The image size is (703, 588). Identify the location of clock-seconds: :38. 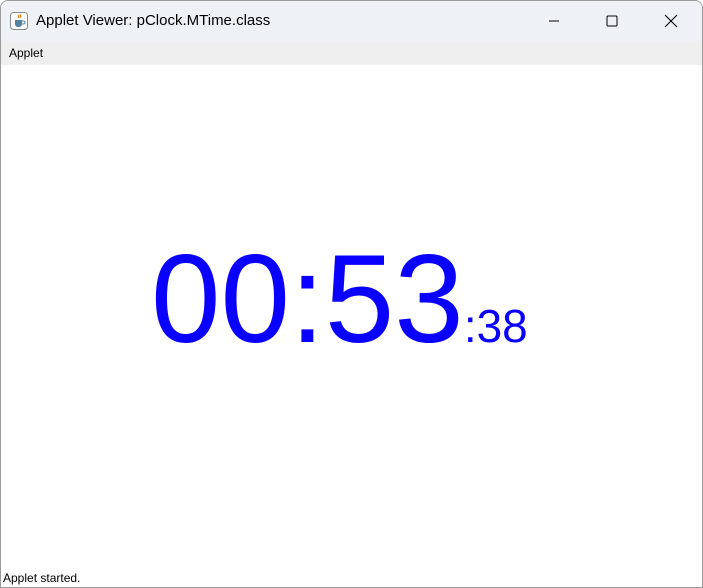
(495, 326).